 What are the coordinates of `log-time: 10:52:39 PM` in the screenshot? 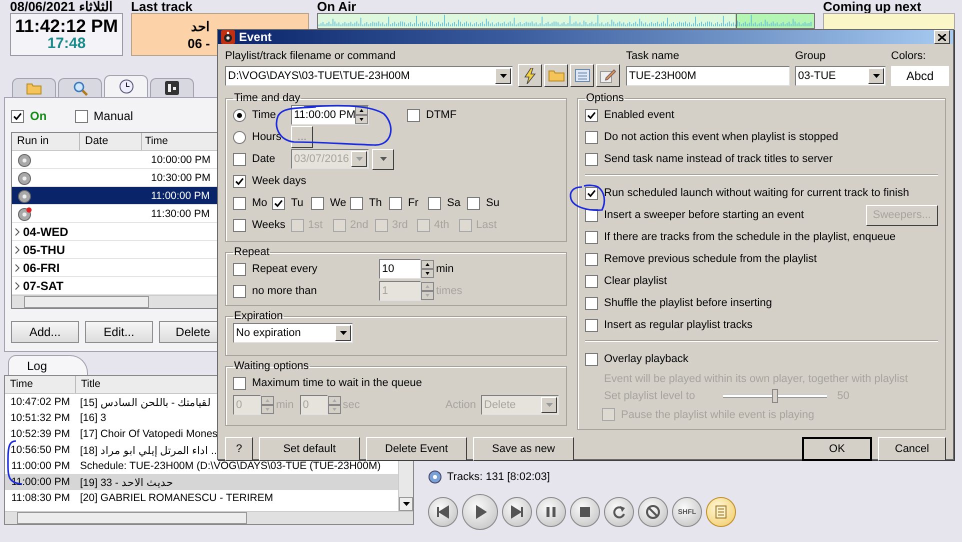 It's located at (40, 434).